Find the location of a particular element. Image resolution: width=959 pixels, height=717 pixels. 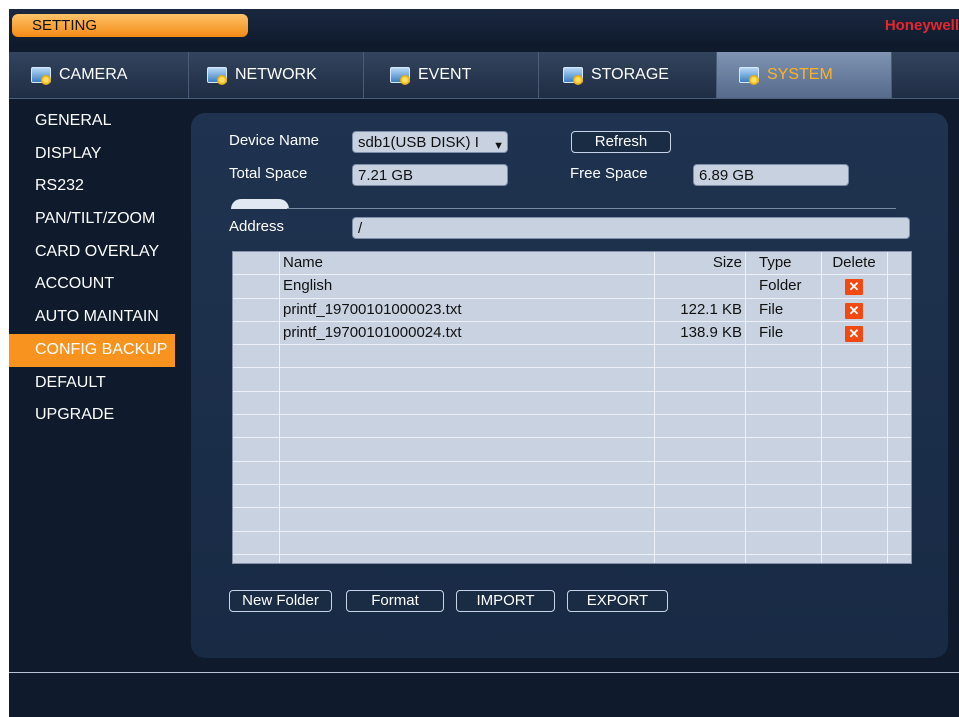

subtab-indicator is located at coordinates (260, 204).